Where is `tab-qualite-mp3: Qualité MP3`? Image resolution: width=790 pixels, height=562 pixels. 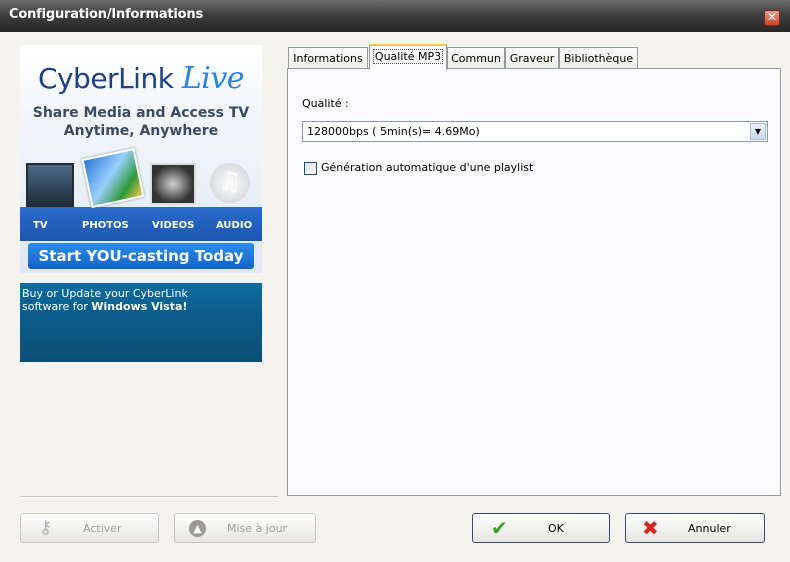 tab-qualite-mp3: Qualité MP3 is located at coordinates (408, 57).